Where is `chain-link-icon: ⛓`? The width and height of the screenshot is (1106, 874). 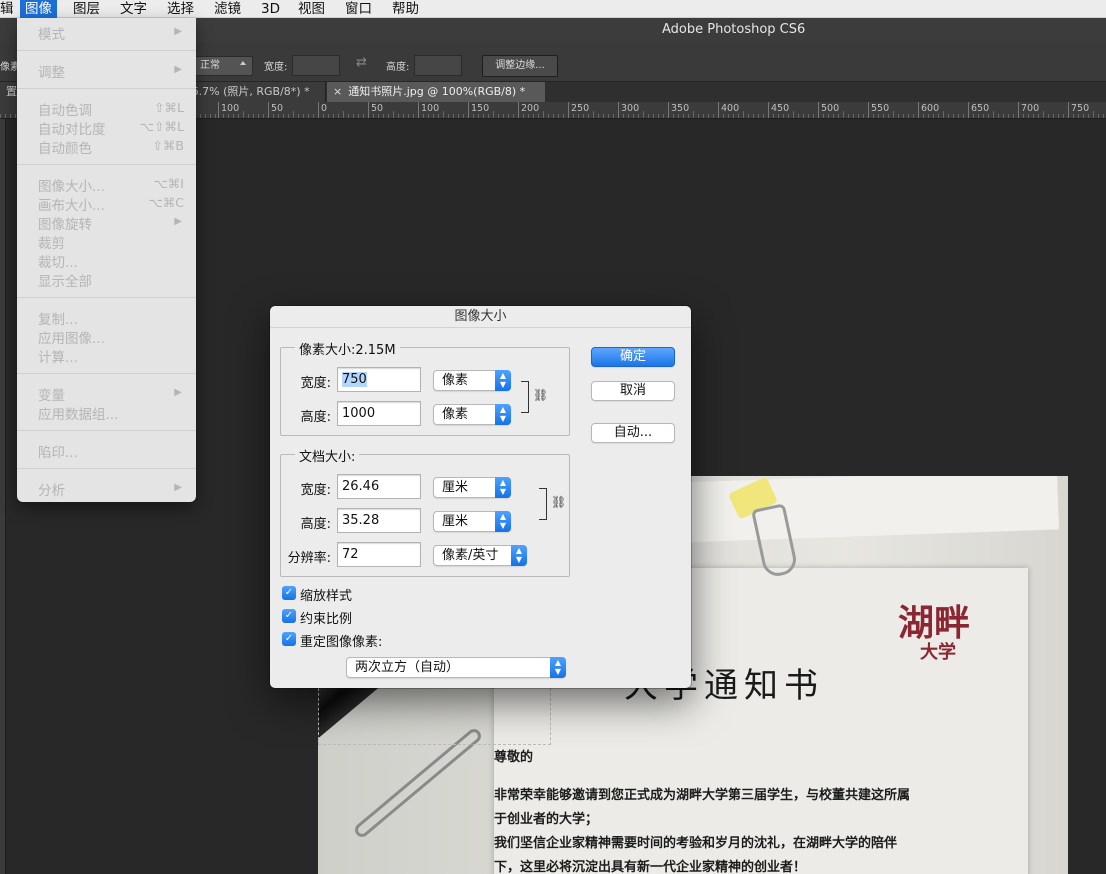
chain-link-icon: ⛓ is located at coordinates (559, 502).